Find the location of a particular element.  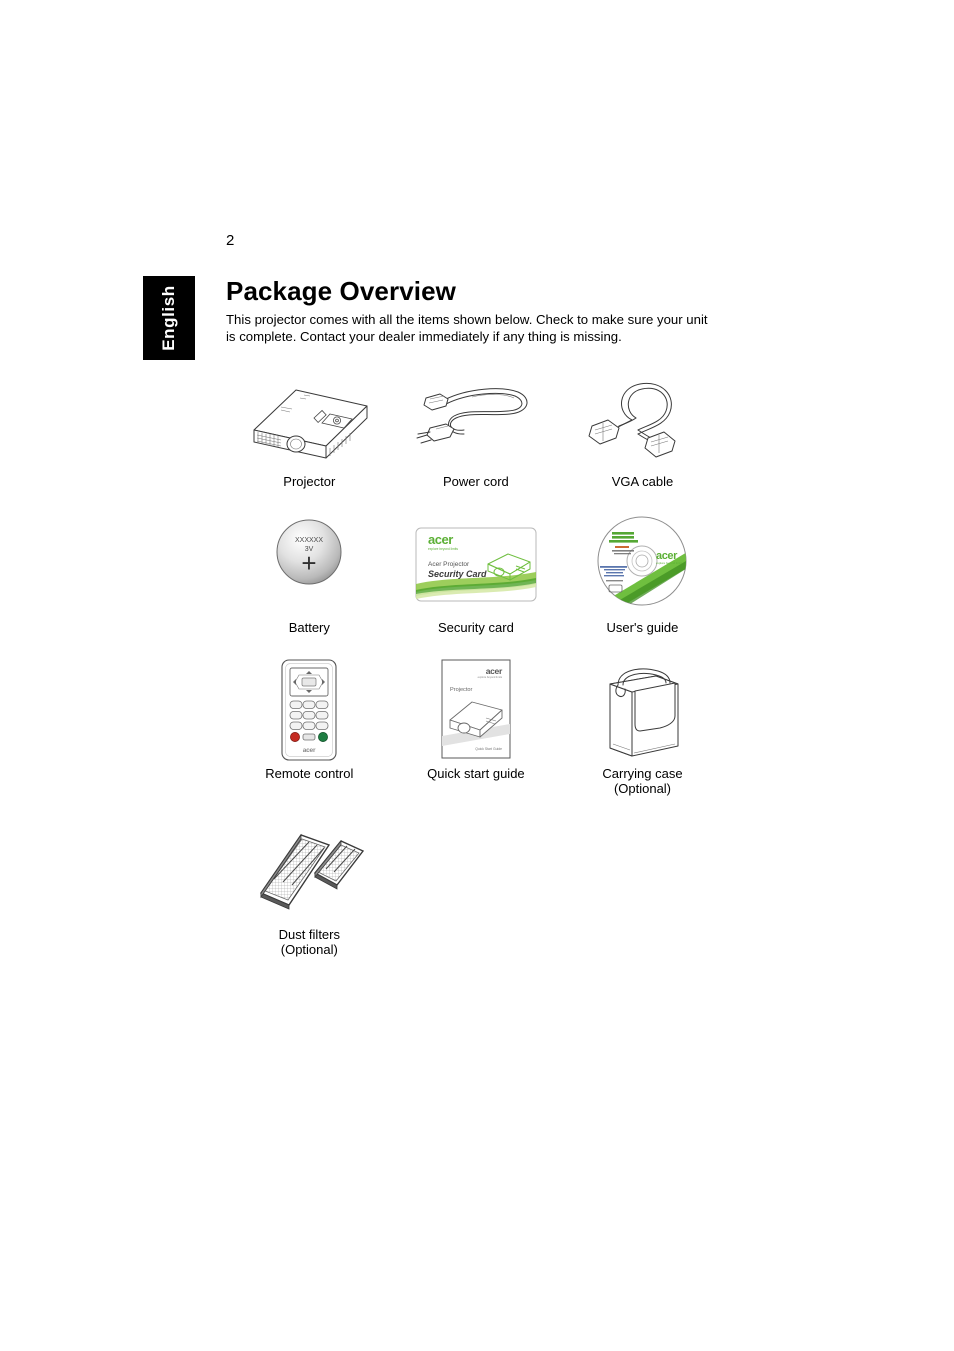

item-label: VGA cable is located at coordinates (642, 481).